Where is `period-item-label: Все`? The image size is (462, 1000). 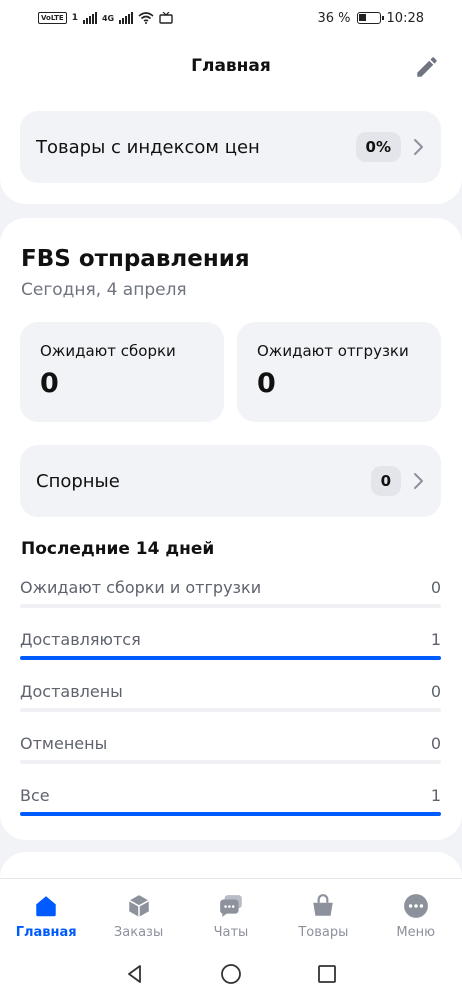 period-item-label: Все is located at coordinates (35, 795).